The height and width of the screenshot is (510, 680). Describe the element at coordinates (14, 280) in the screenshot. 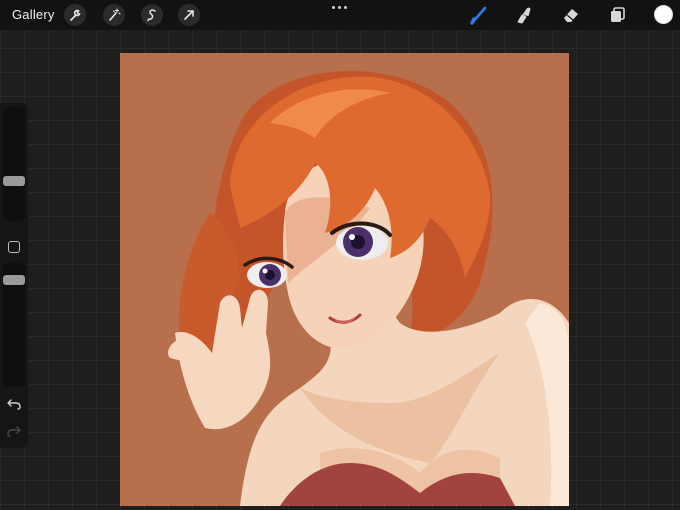

I see `opacity-thumb` at that location.